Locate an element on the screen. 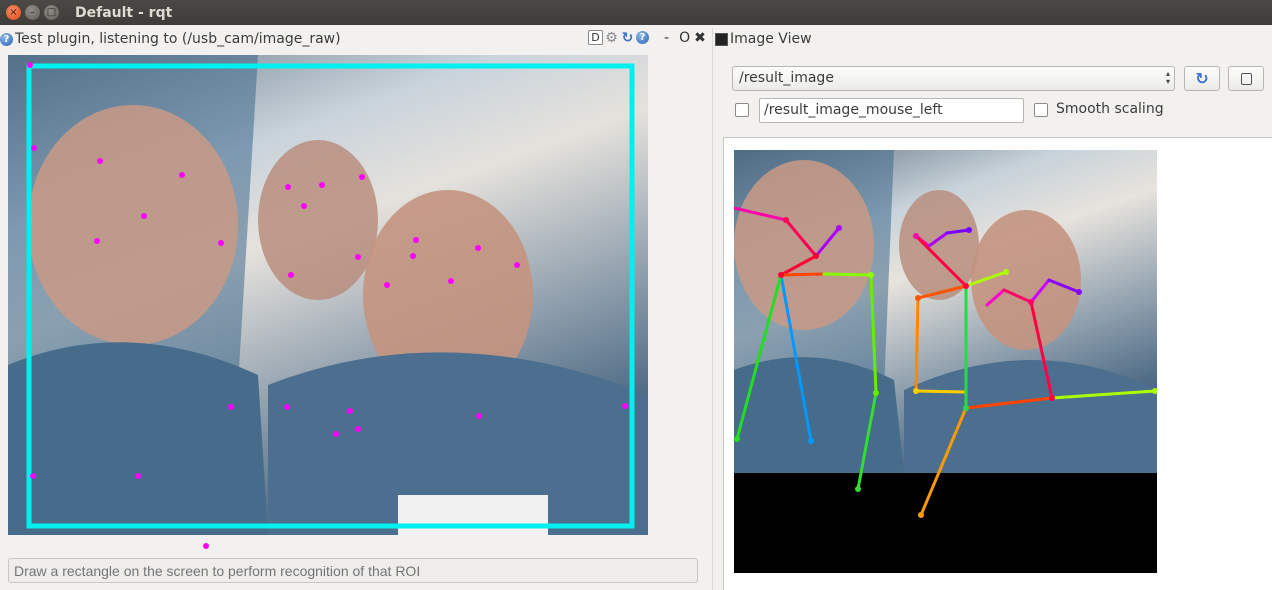 This screenshot has height=590, width=1272. minimize-plugin-button: - is located at coordinates (666, 38).